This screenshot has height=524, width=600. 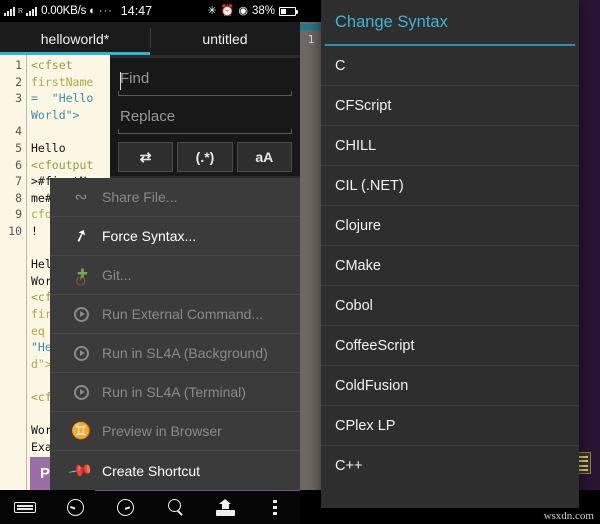 I want to click on menu-item-7: 📌 Create Shortcut, so click(x=175, y=470).